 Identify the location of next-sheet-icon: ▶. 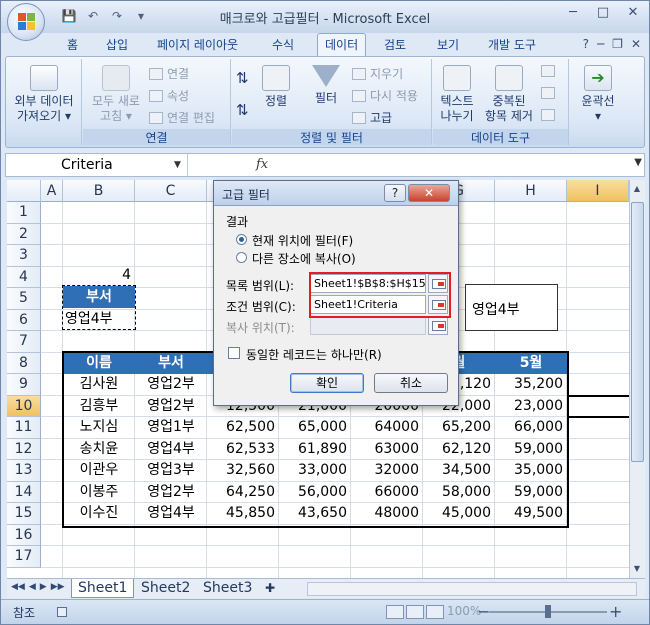
(43, 587).